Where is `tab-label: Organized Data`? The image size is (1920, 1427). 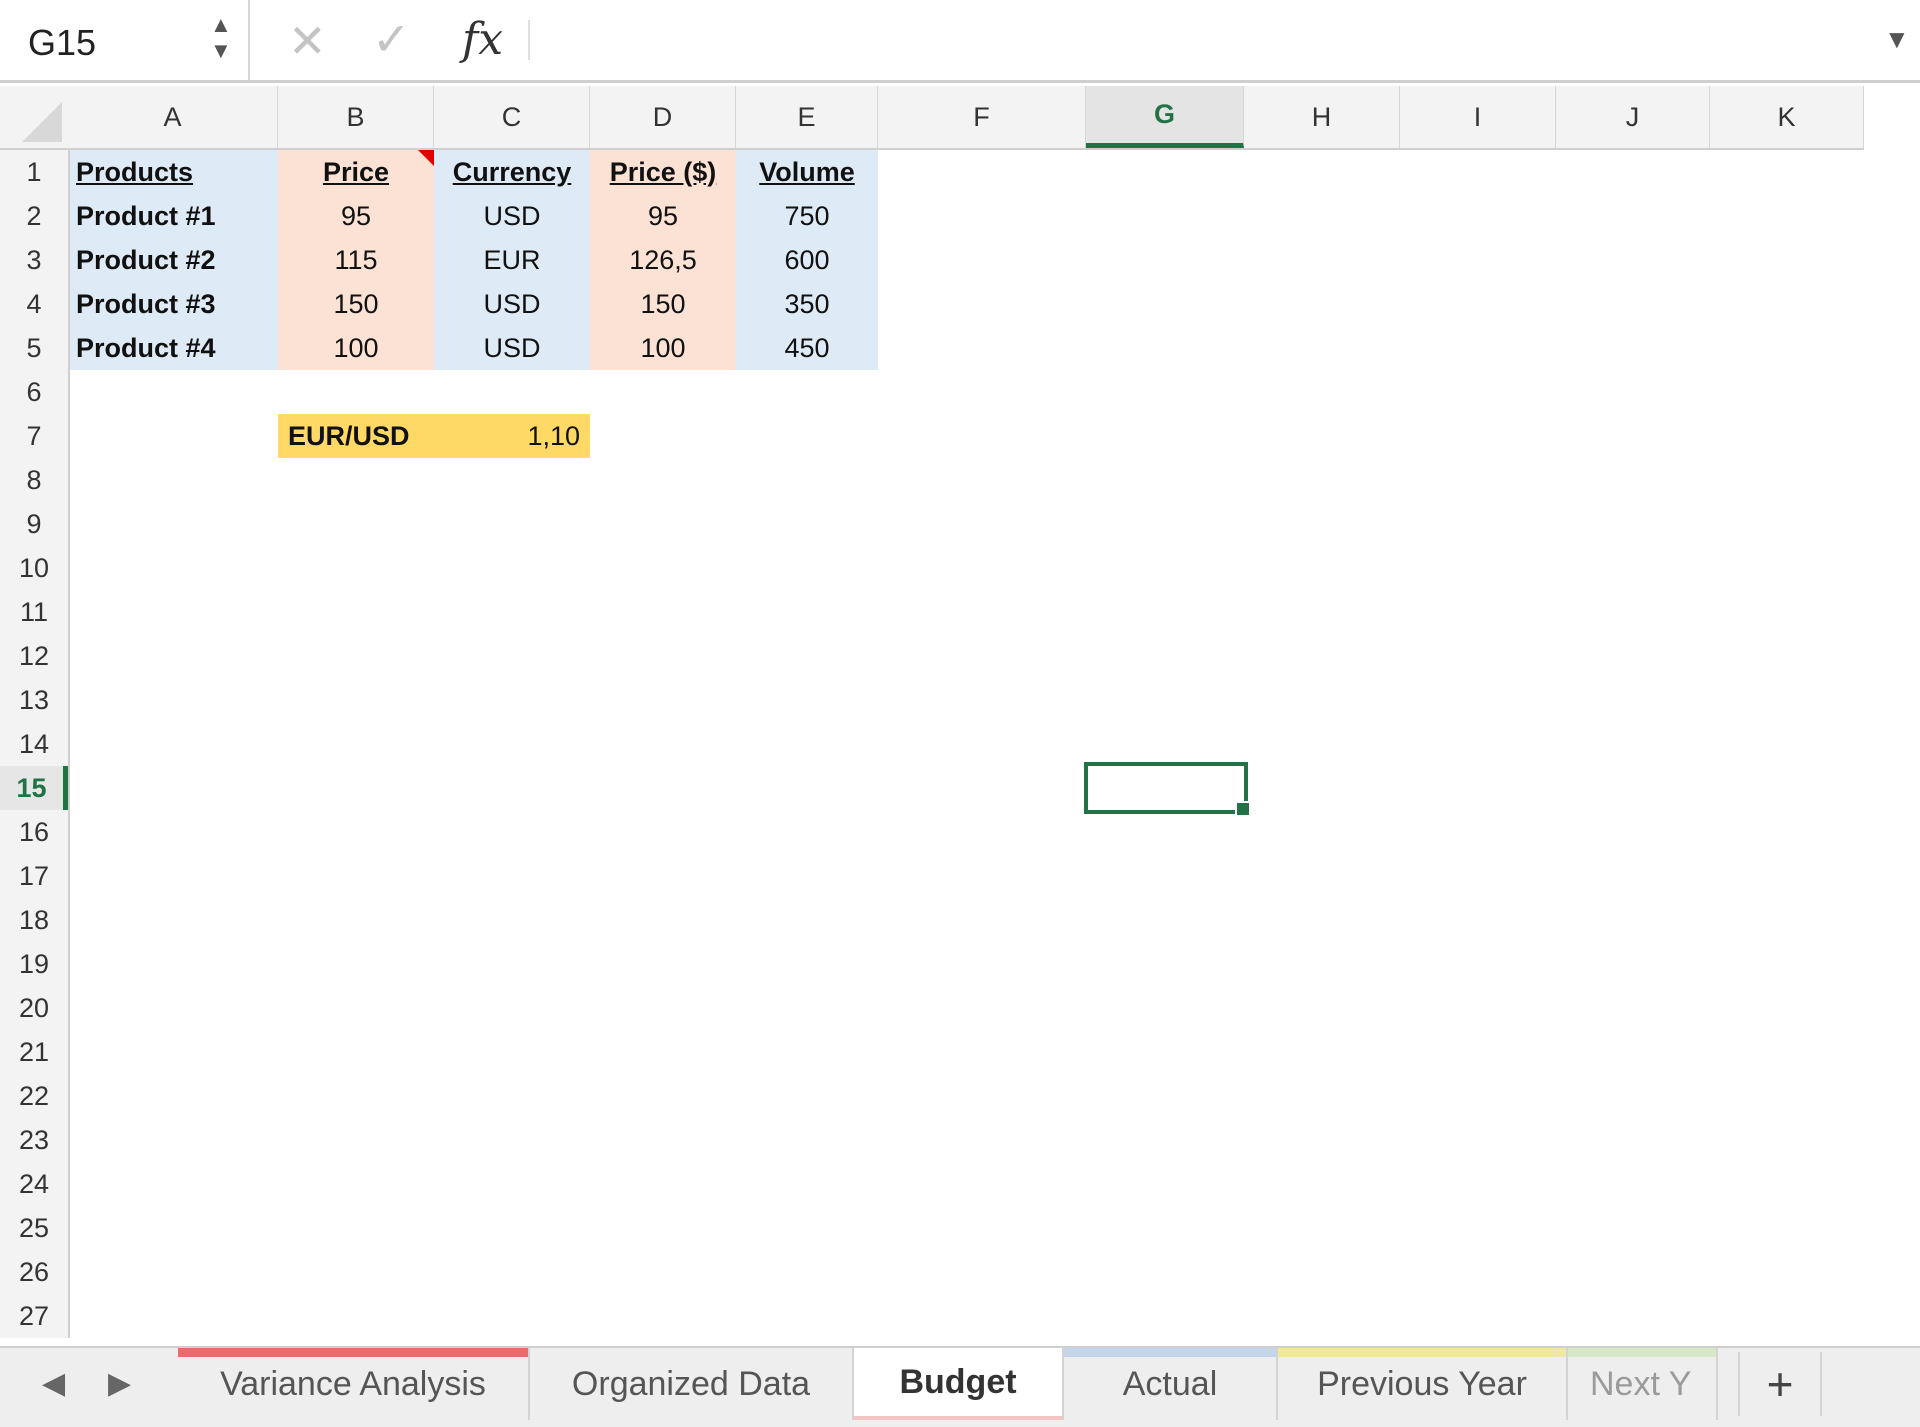 tab-label: Organized Data is located at coordinates (691, 1383).